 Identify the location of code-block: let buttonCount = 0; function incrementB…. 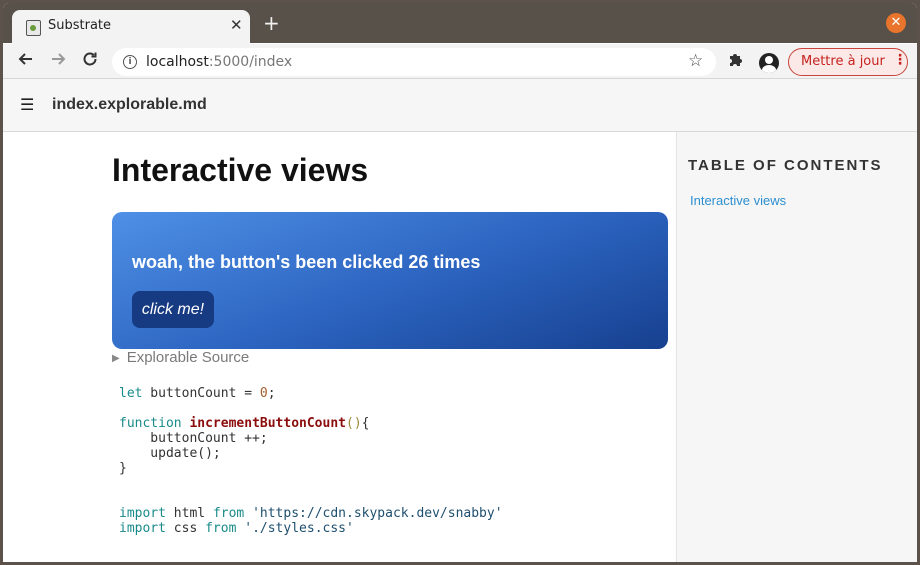
(311, 461).